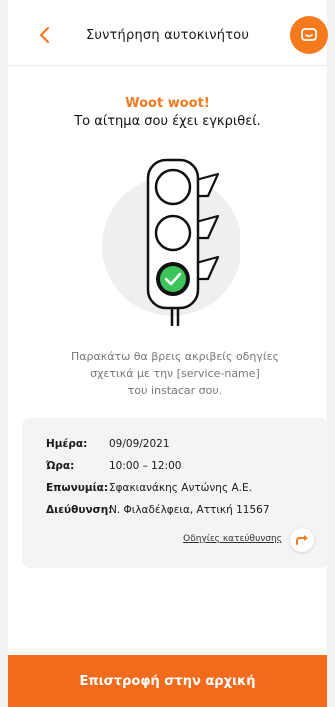 The width and height of the screenshot is (335, 707). Describe the element at coordinates (167, 121) in the screenshot. I see `approval-message: Το αίτημα σου έχει εγκριθεί.` at that location.